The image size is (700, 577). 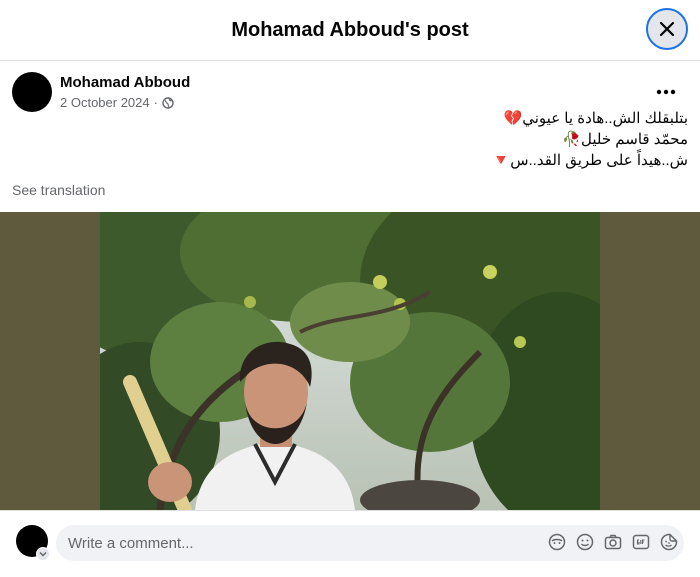 What do you see at coordinates (43, 554) in the screenshot?
I see `profile-switch-icon` at bounding box center [43, 554].